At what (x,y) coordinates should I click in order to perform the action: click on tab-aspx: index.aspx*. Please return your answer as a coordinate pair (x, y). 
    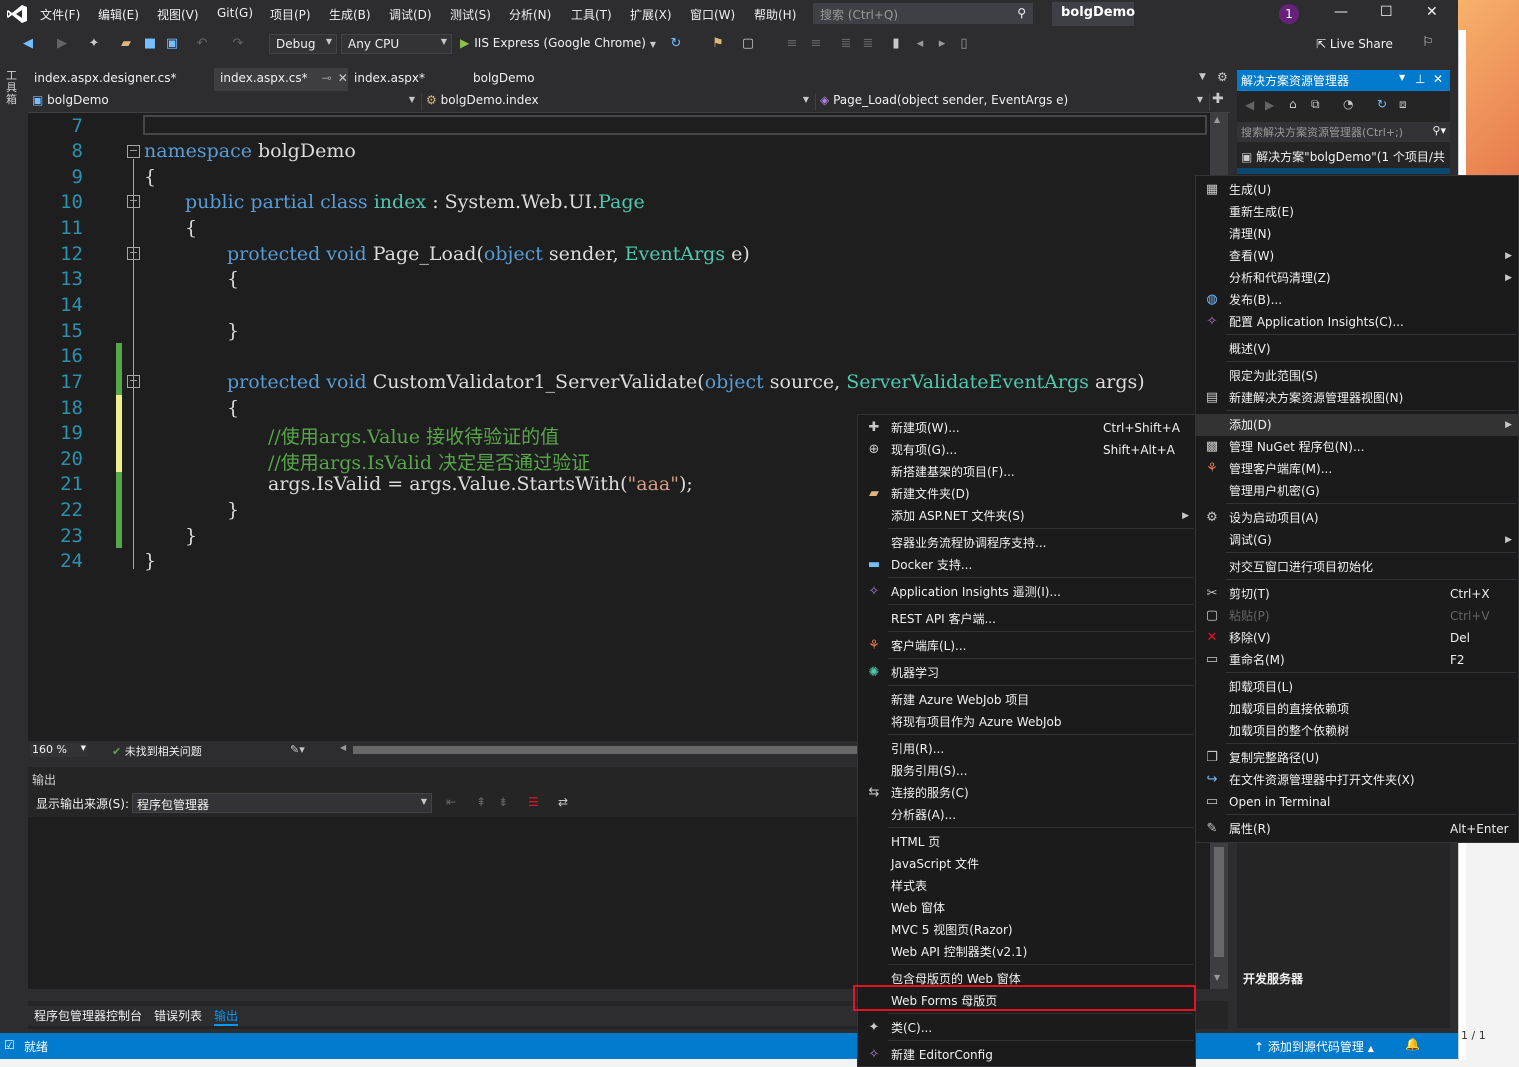
    Looking at the image, I should click on (405, 79).